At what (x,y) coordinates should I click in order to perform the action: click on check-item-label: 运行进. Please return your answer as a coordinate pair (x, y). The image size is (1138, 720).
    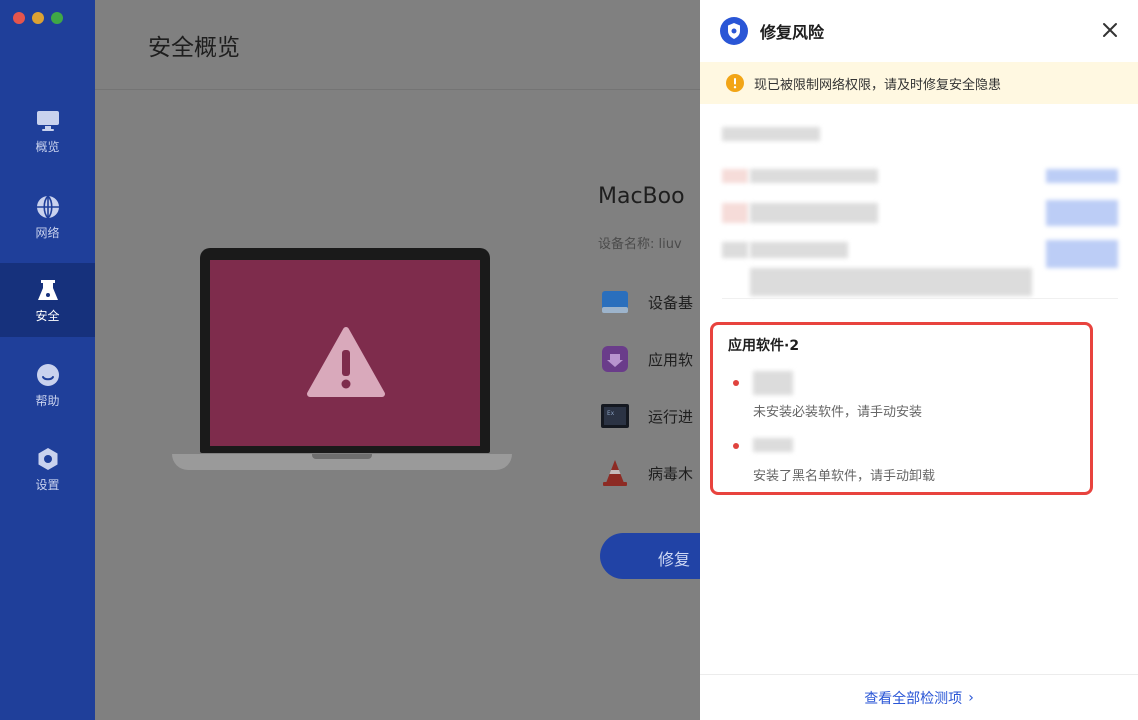
    Looking at the image, I should click on (671, 416).